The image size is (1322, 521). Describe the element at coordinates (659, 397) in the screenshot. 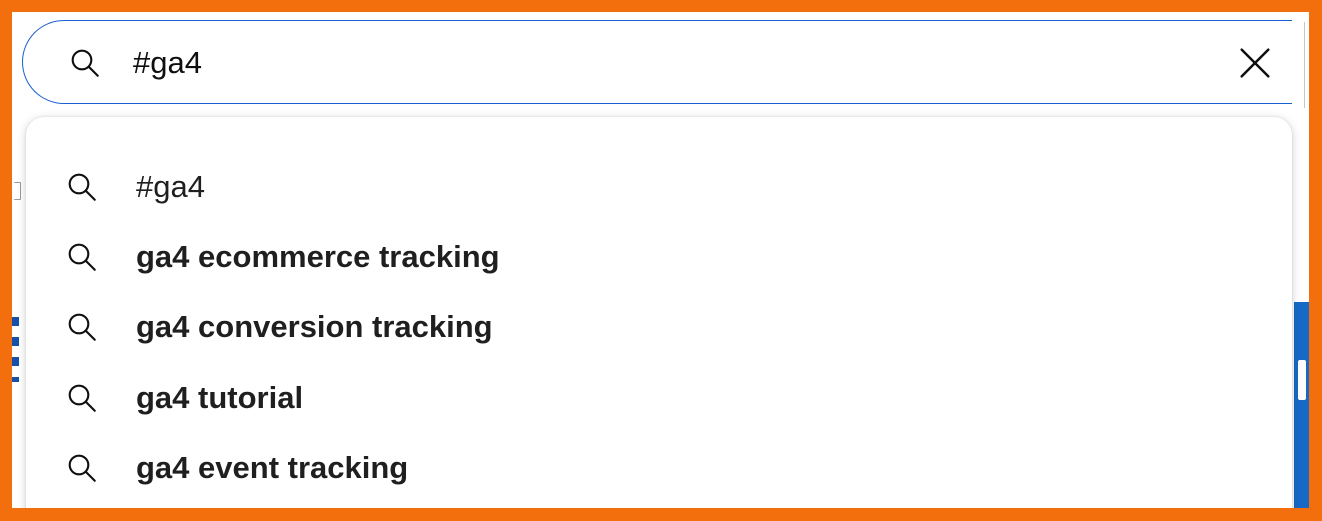

I see `suggestion-item: ga4 tutorial` at that location.